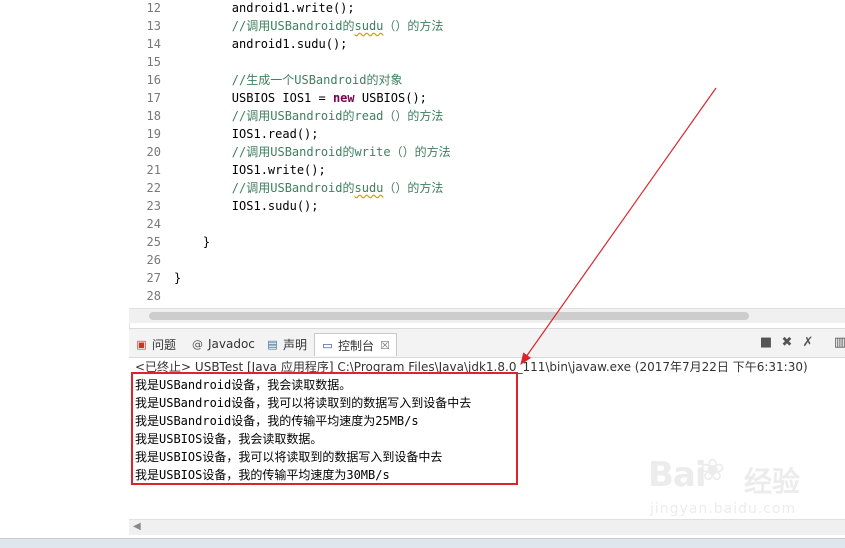  Describe the element at coordinates (153, 152) in the screenshot. I see `line-number: 20` at that location.